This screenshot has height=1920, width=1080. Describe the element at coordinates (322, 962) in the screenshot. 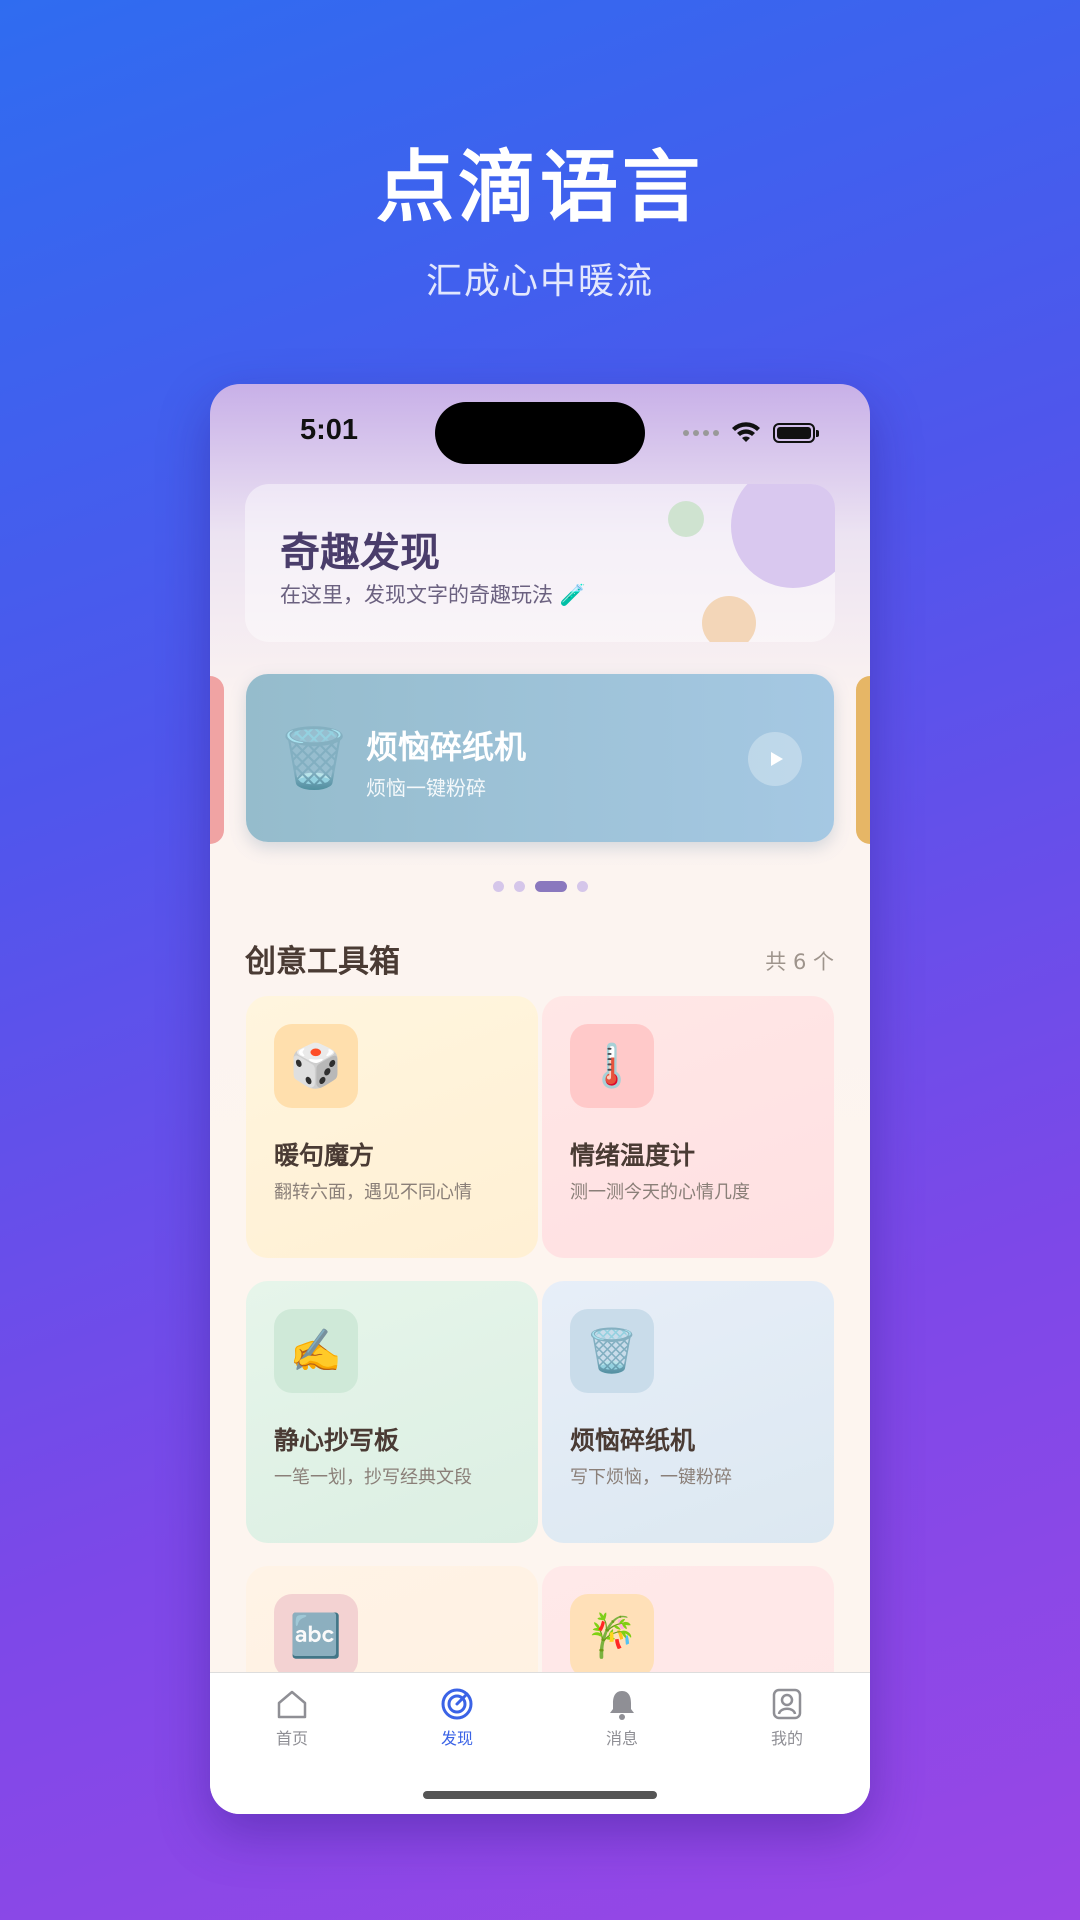

I see `toolbox-title: 创意工具箱` at that location.